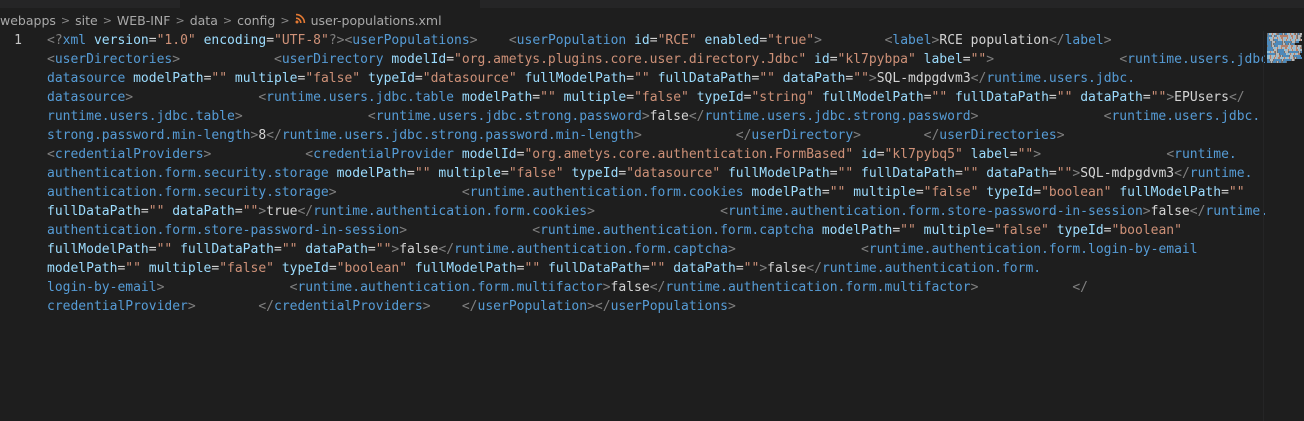 The height and width of the screenshot is (421, 1304). Describe the element at coordinates (82, 268) in the screenshot. I see `xml-attribute-token: modelPath` at that location.